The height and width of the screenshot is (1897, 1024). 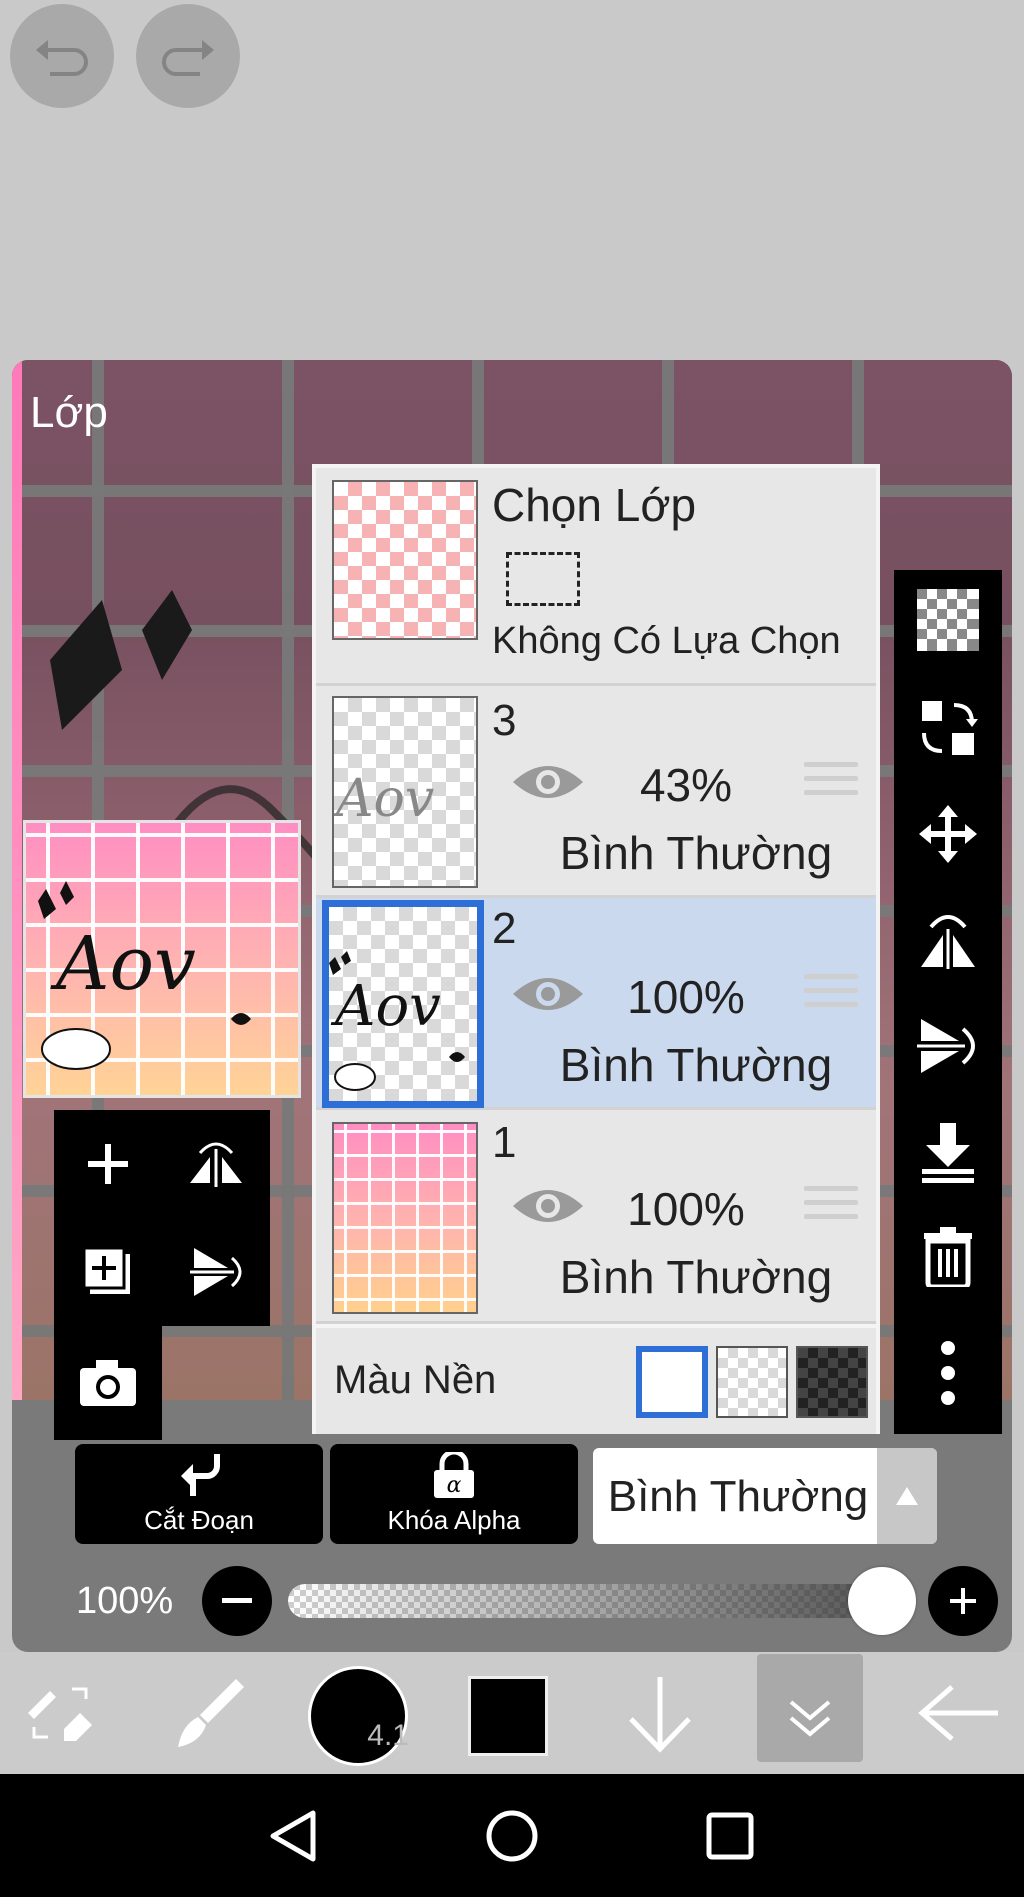 I want to click on back-button, so click(x=960, y=1713).